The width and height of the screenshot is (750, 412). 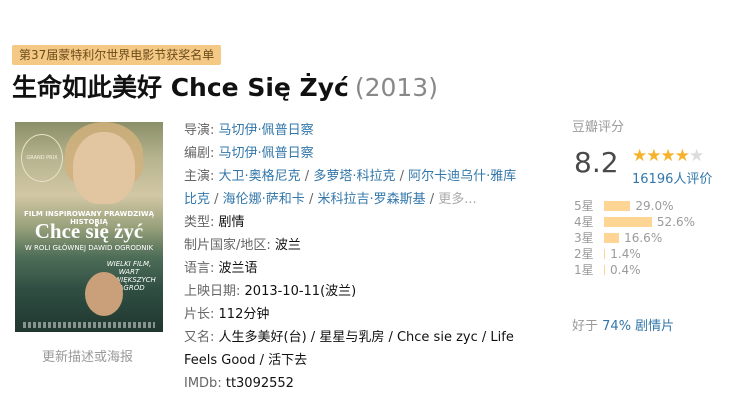 What do you see at coordinates (369, 130) in the screenshot?
I see `director-row: 导演: 马切伊·佩普日察` at bounding box center [369, 130].